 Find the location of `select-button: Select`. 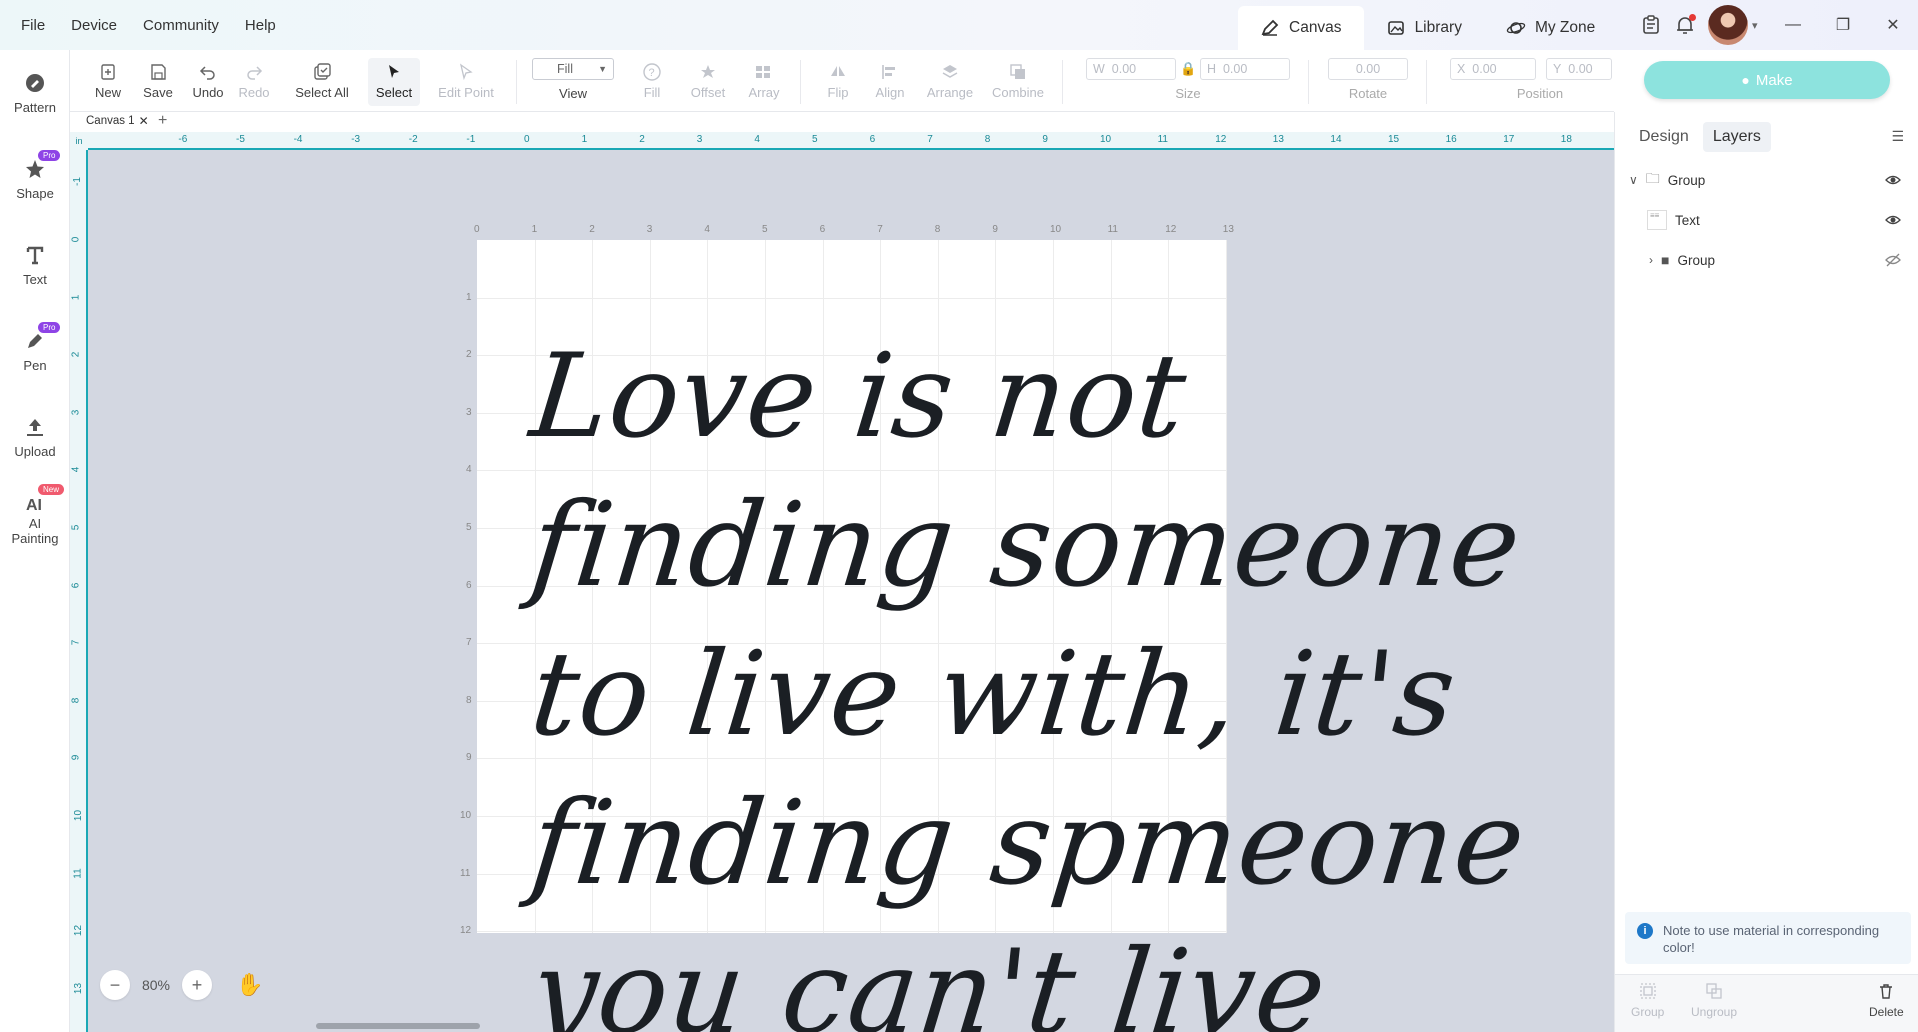

select-button: Select is located at coordinates (394, 82).